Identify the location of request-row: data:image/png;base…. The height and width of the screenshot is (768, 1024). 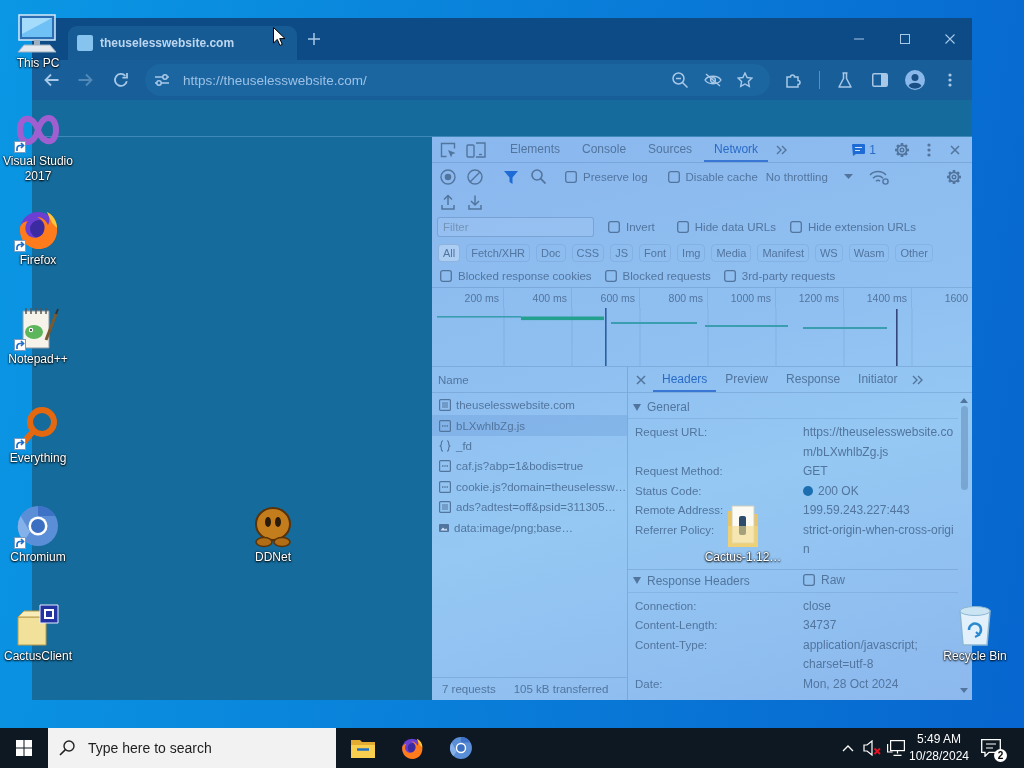
(529, 527).